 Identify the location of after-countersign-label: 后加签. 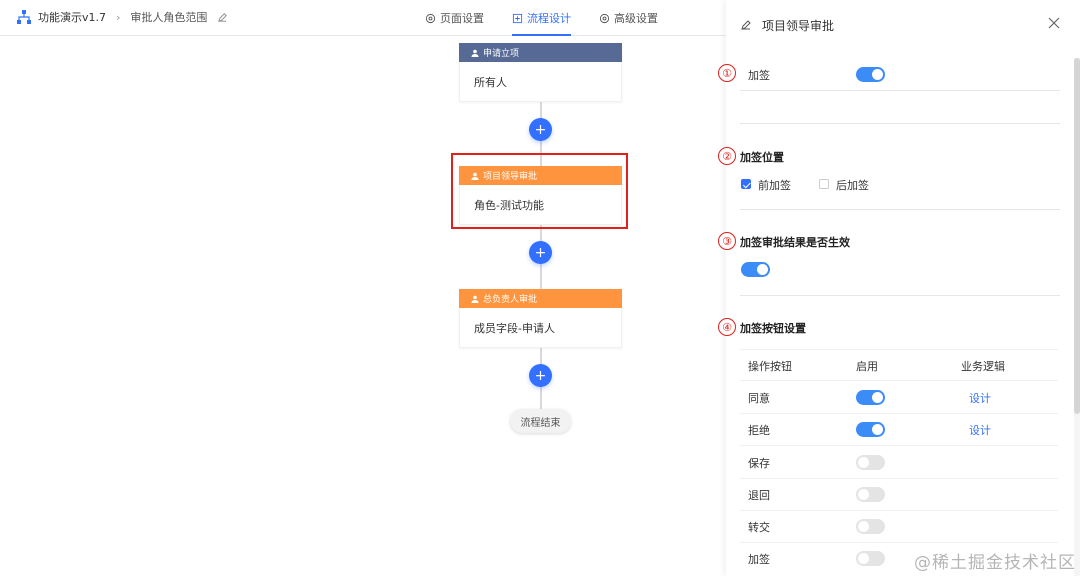
(852, 185).